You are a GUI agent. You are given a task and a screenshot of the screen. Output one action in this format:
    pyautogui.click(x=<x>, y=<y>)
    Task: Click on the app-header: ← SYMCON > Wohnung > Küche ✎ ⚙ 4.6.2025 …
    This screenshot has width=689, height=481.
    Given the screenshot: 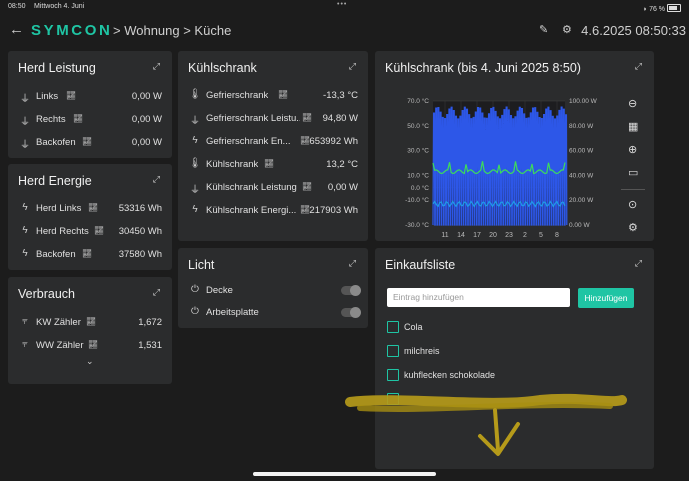 What is the action you would take?
    pyautogui.click(x=344, y=30)
    